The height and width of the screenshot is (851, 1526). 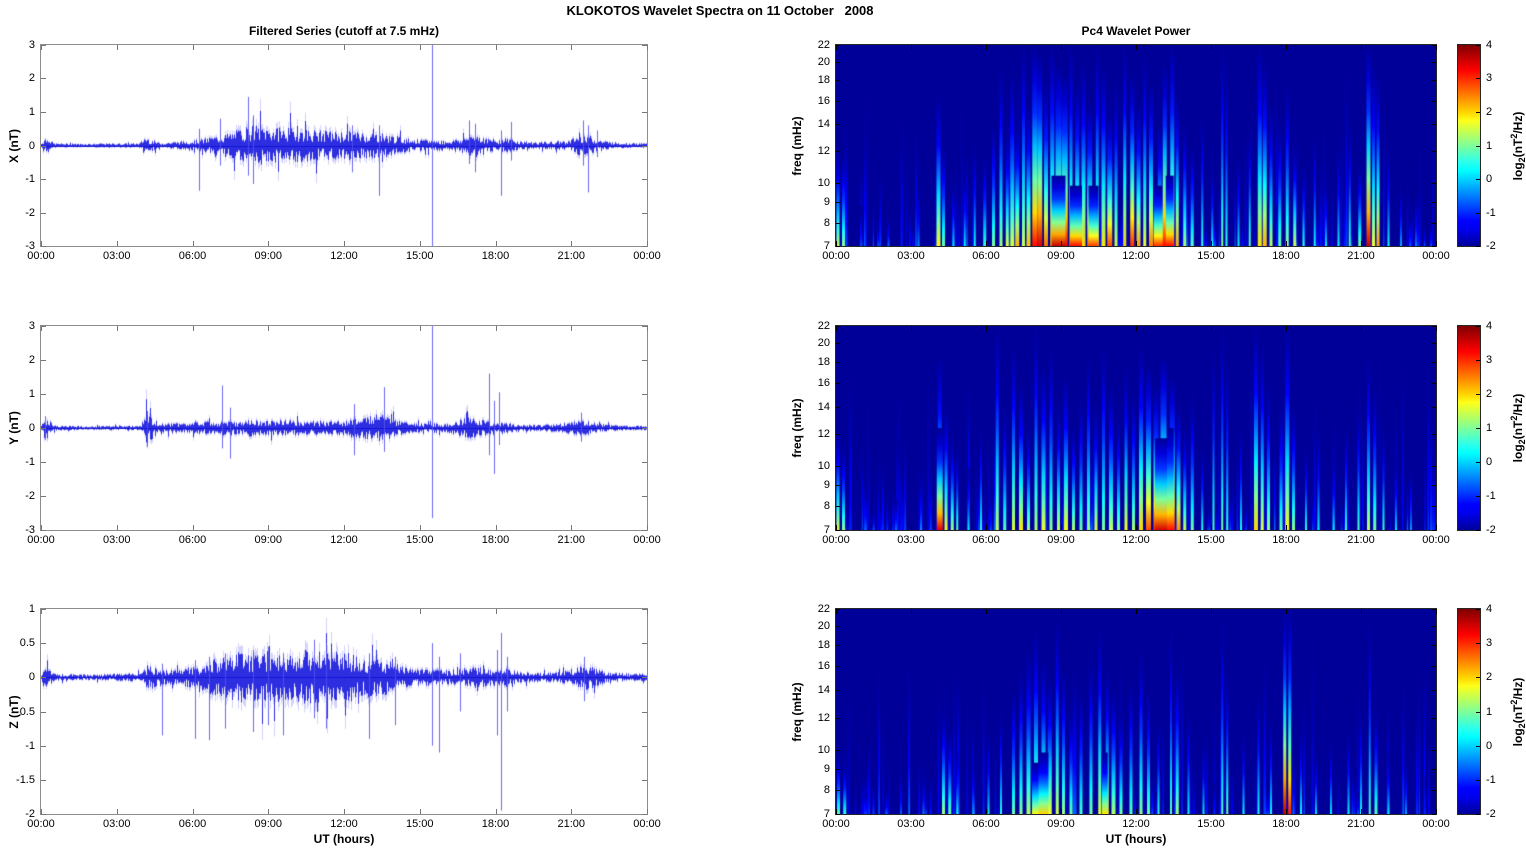 I want to click on freq-tick-label: 7, so click(x=826, y=530).